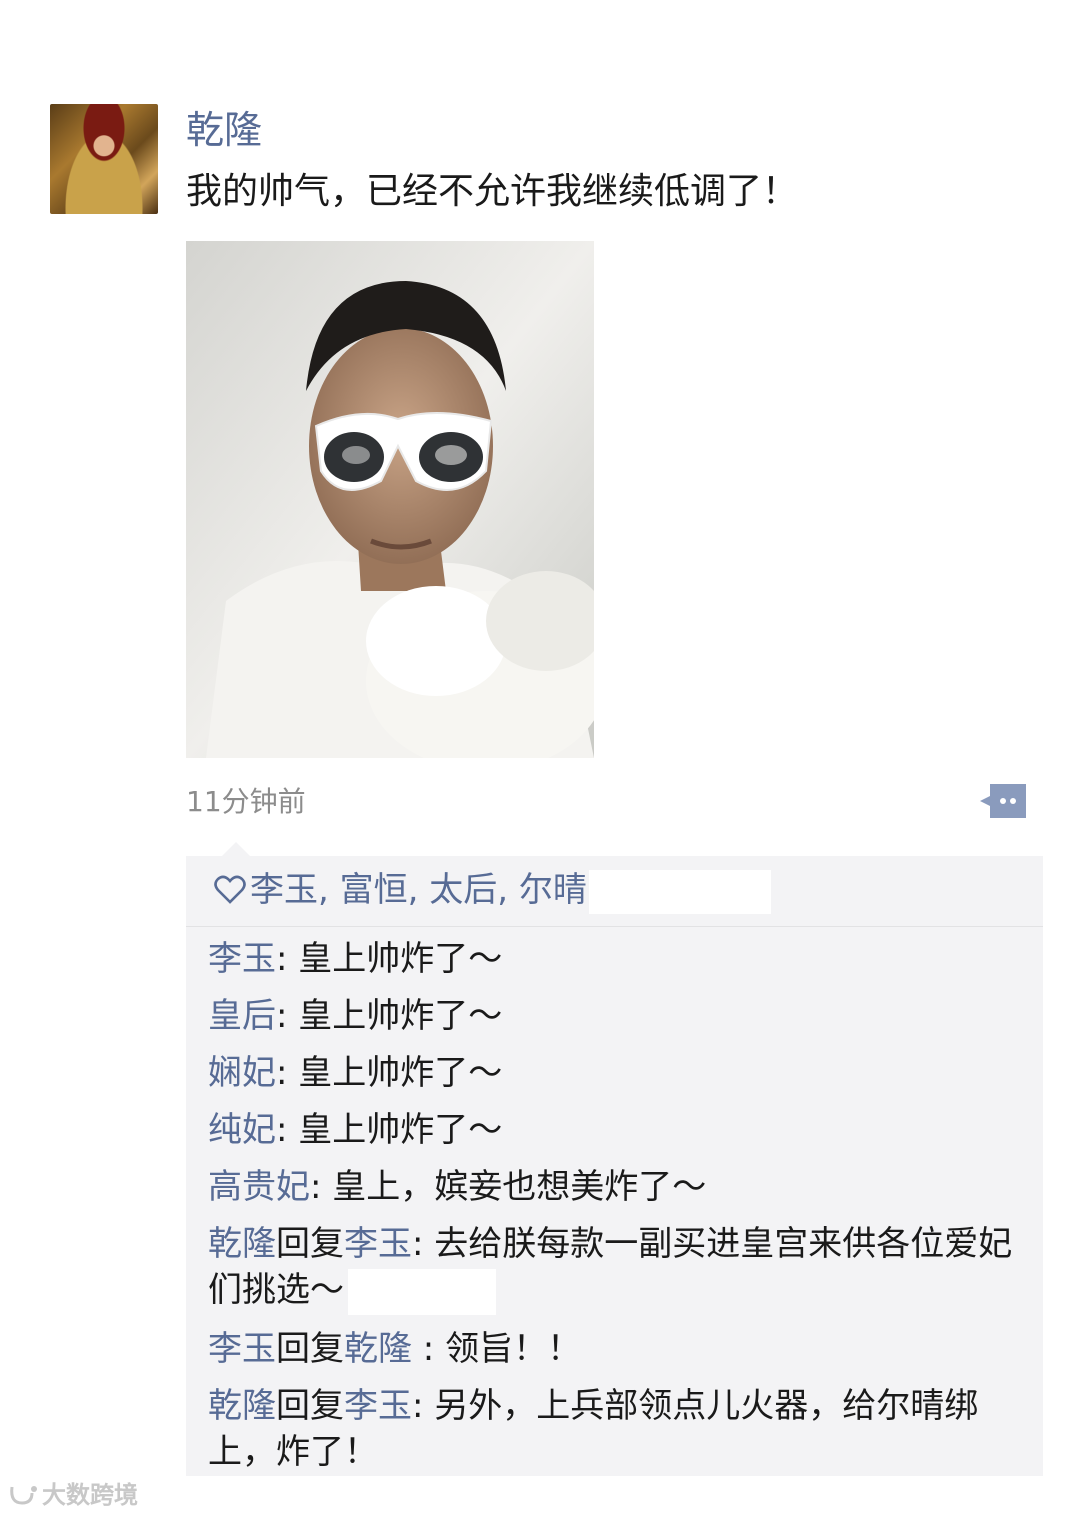  What do you see at coordinates (508, 1187) in the screenshot?
I see `comment-text: : 皇上，嫔妾也想美炸了～` at bounding box center [508, 1187].